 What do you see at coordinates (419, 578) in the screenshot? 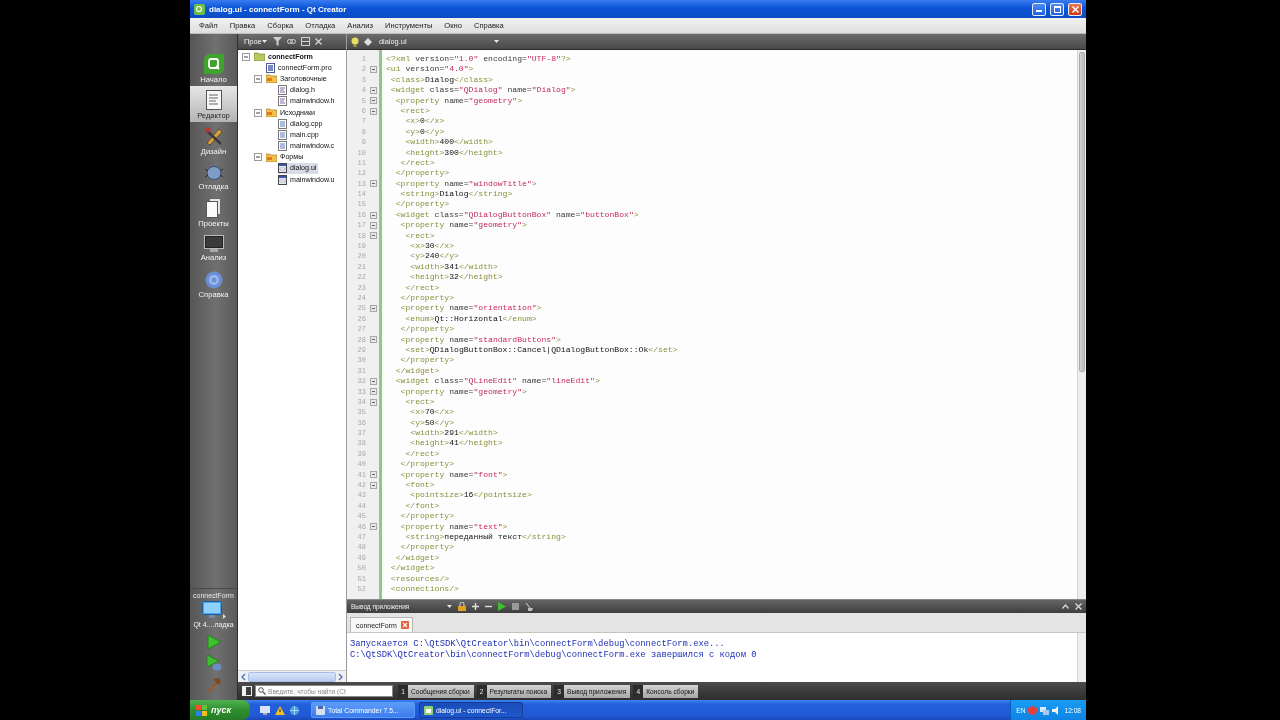
I see `code-line: <resources/>` at bounding box center [419, 578].